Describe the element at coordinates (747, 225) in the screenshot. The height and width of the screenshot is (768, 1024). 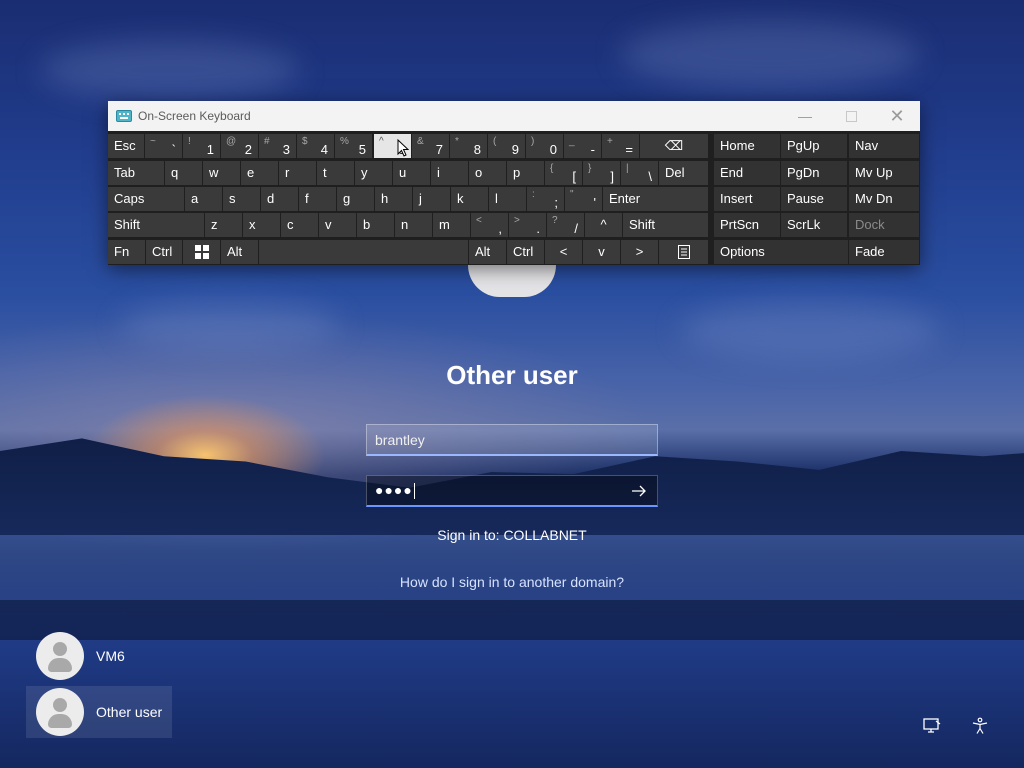
I see `key-prtscn: PrtScn` at that location.